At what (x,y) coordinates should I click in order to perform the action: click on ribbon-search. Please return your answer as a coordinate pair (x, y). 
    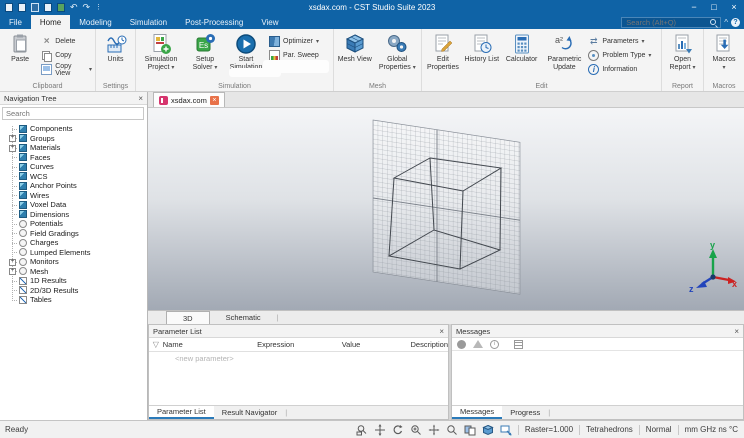
    Looking at the image, I should click on (671, 22).